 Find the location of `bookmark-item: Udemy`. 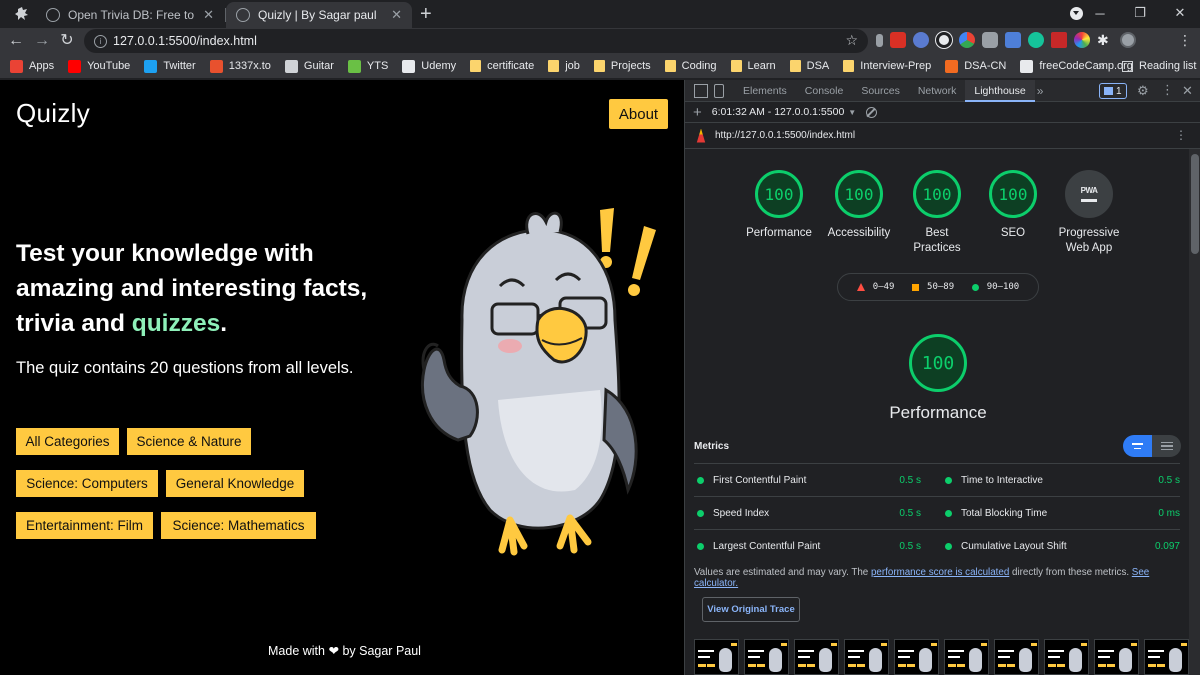

bookmark-item: Udemy is located at coordinates (429, 66).